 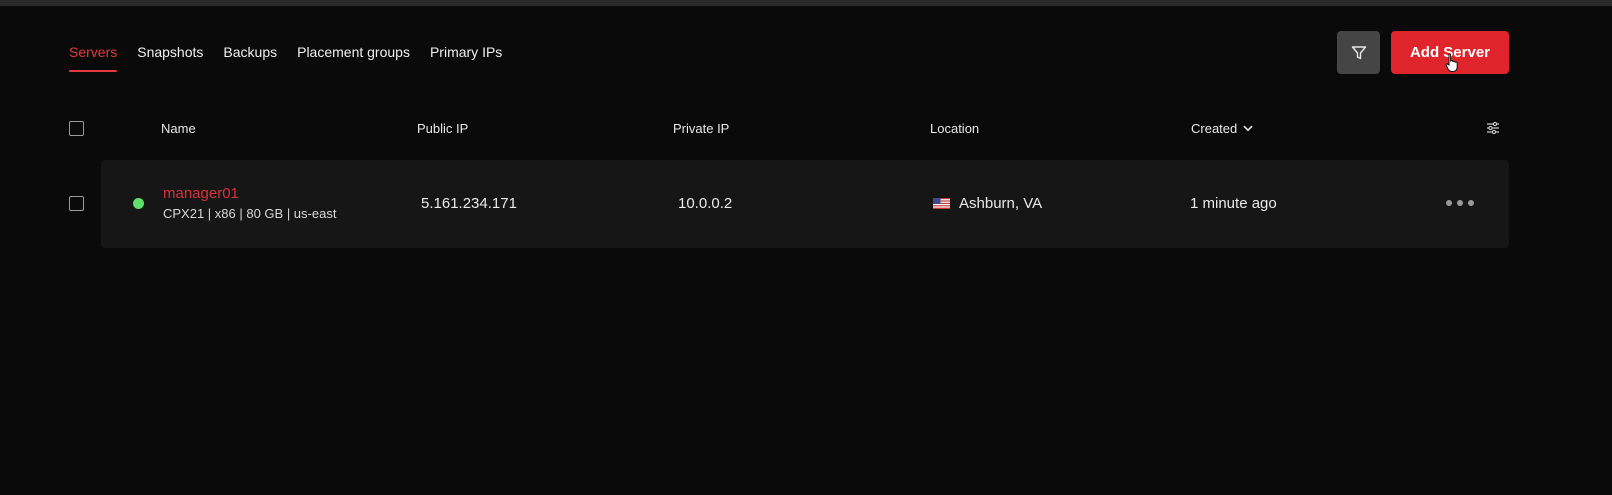 What do you see at coordinates (250, 58) in the screenshot?
I see `tab-backups: Backups` at bounding box center [250, 58].